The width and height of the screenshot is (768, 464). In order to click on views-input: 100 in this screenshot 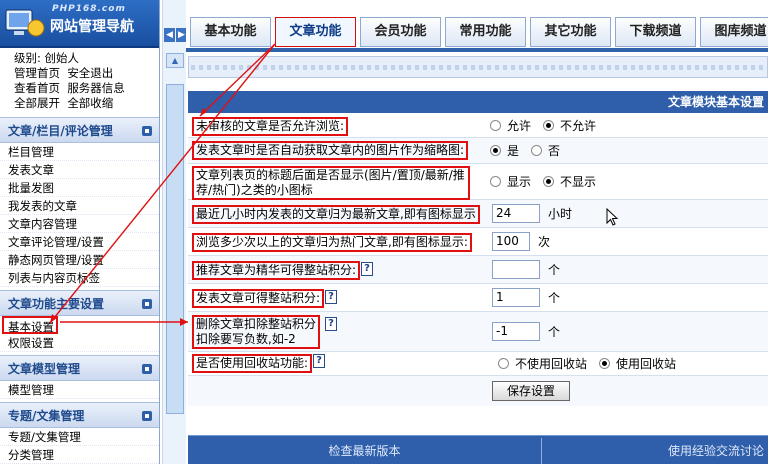, I will do `click(511, 241)`.